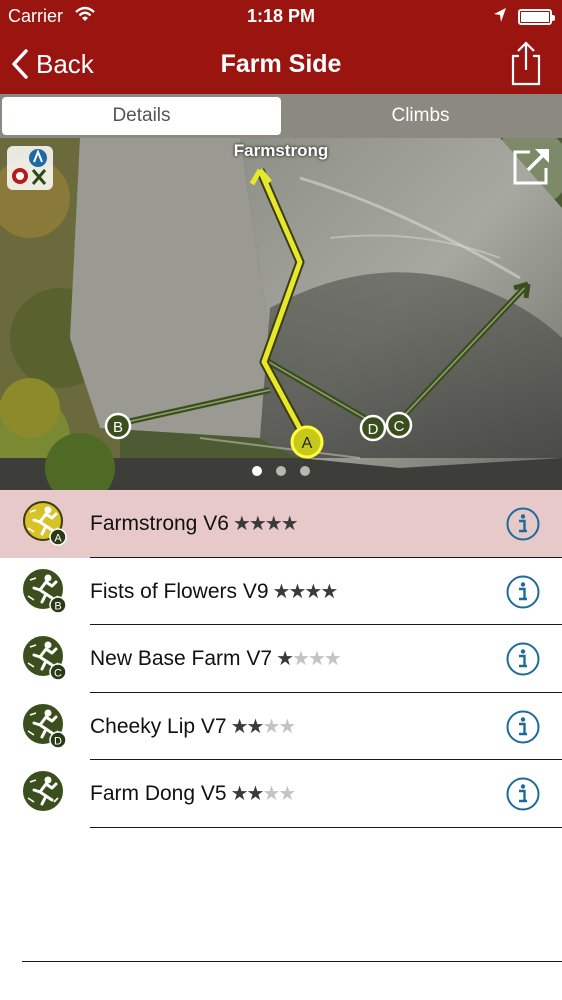 The width and height of the screenshot is (562, 1000). I want to click on climb-name: Fists of Flowers V9 ★ ★ ★ ★, so click(214, 591).